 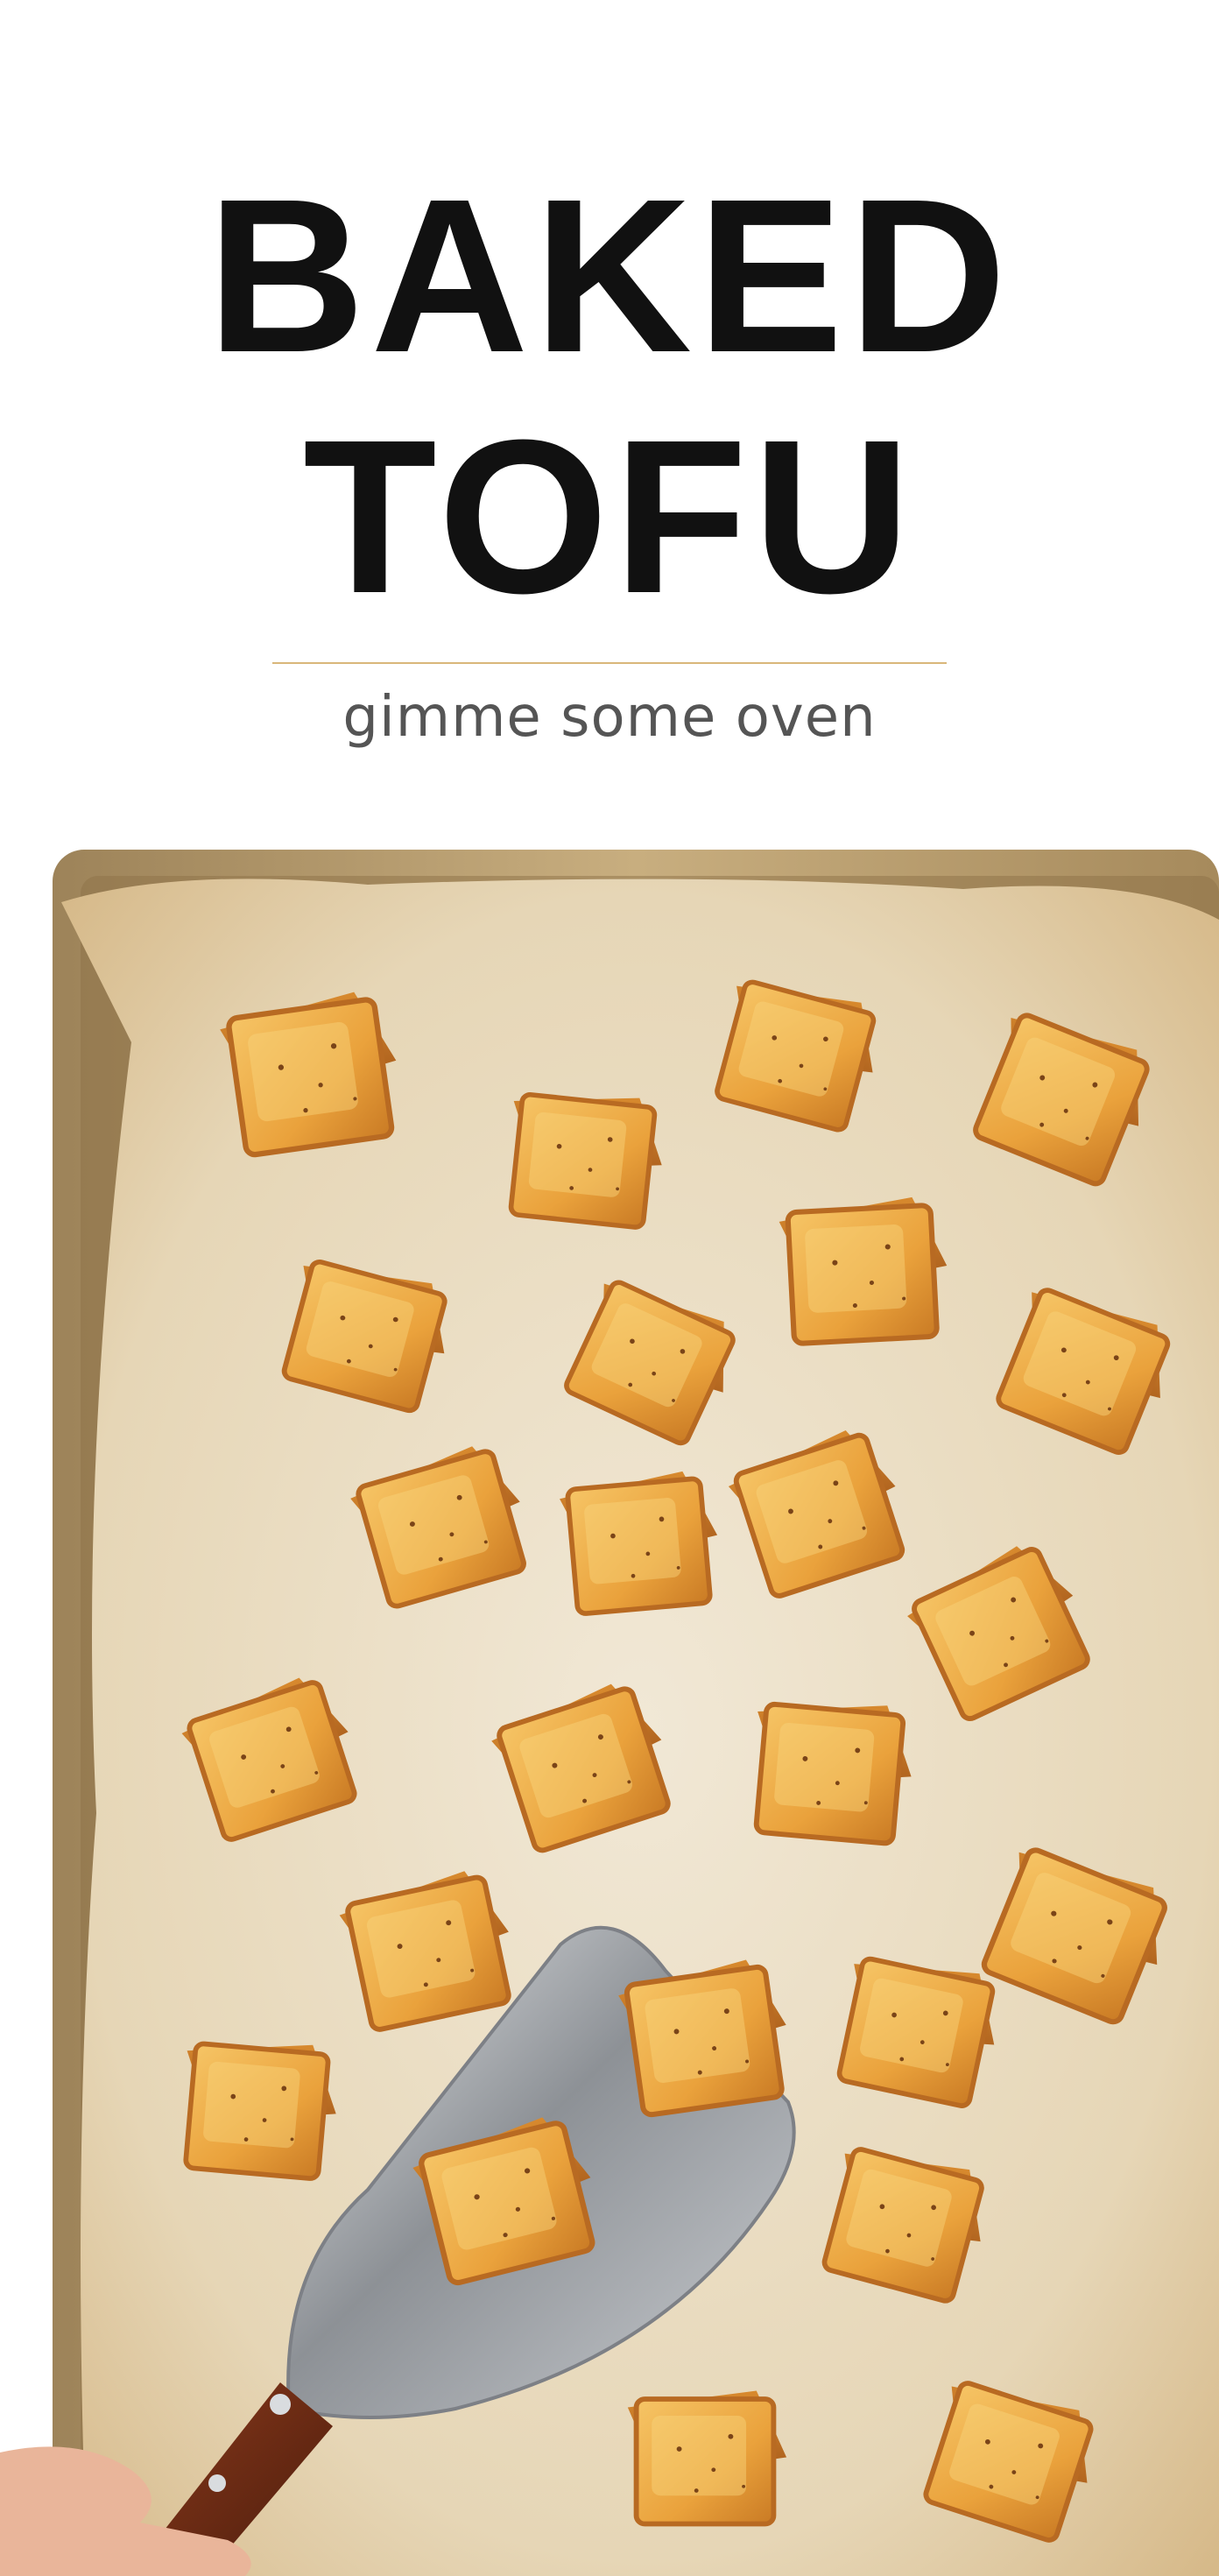 I want to click on title-line-1: BAKED, so click(x=610, y=275).